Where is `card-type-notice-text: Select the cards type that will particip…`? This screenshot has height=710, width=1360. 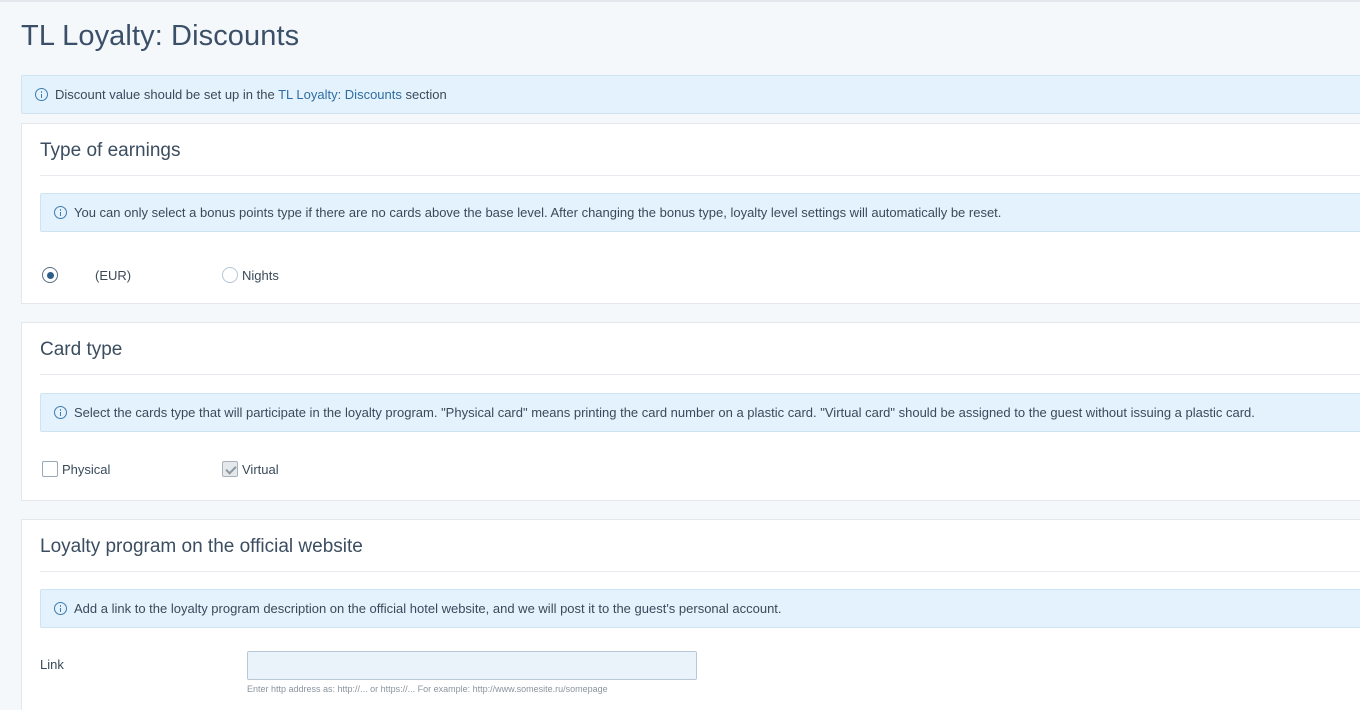 card-type-notice-text: Select the cards type that will particip… is located at coordinates (664, 412).